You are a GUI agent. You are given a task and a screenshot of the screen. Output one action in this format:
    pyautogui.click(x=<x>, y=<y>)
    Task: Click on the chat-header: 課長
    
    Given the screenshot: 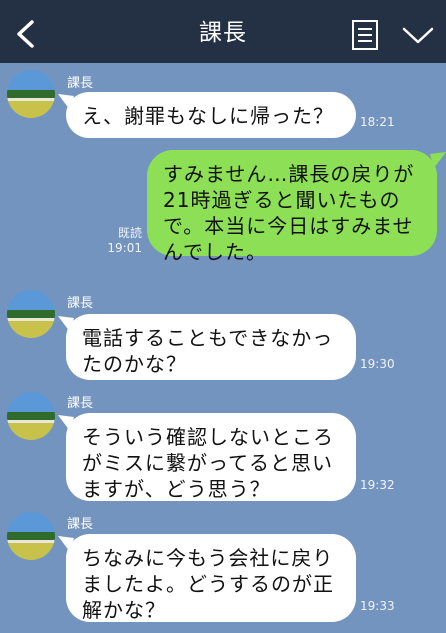 What is the action you would take?
    pyautogui.click(x=223, y=31)
    